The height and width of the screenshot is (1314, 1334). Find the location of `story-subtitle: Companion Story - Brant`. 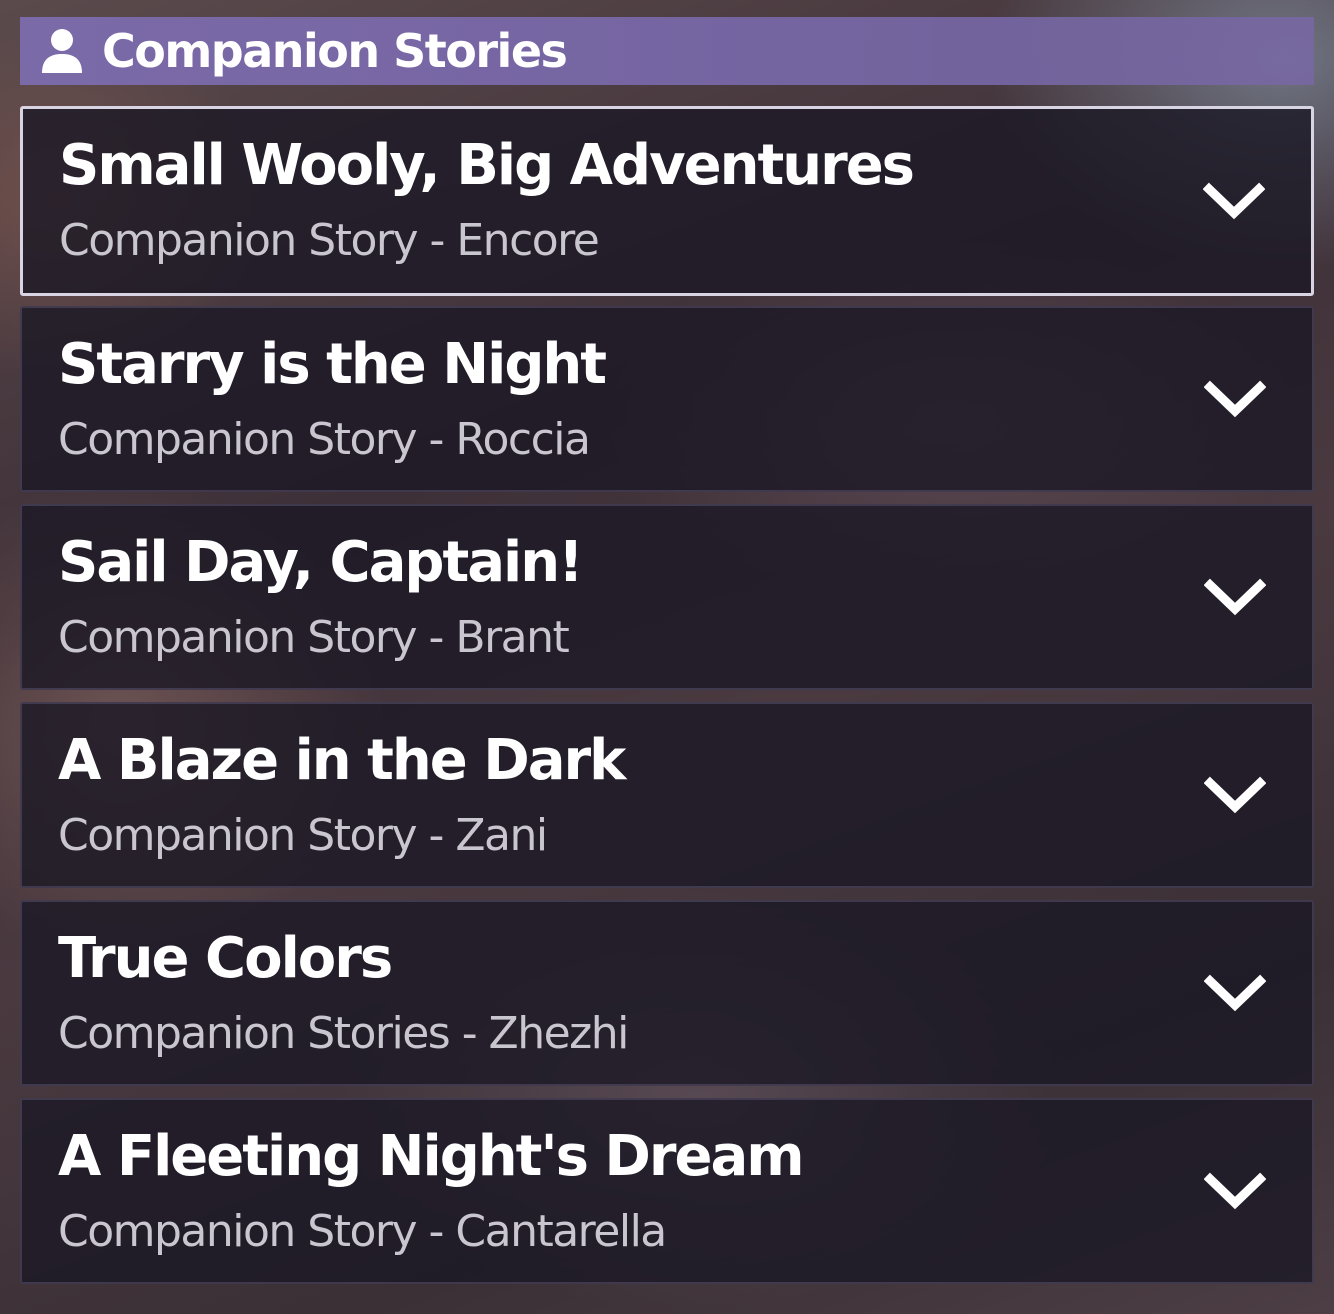

story-subtitle: Companion Story - Brant is located at coordinates (314, 637).